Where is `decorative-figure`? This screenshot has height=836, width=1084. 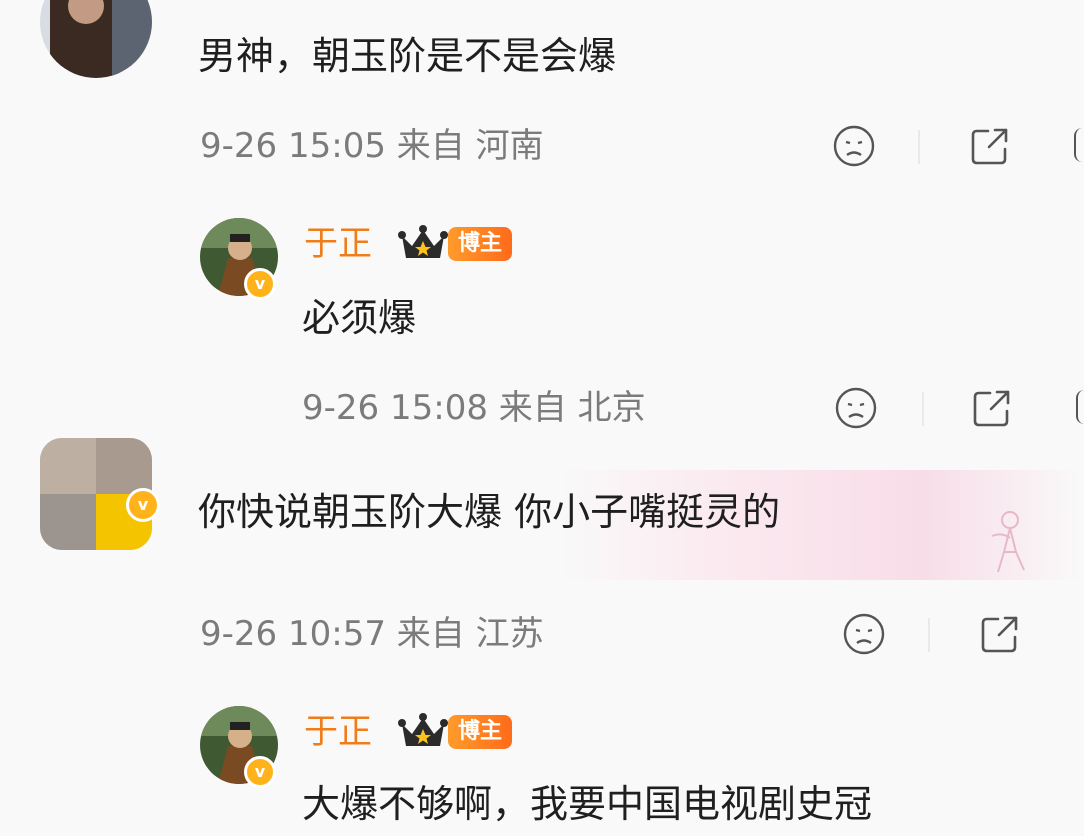 decorative-figure is located at coordinates (1010, 543).